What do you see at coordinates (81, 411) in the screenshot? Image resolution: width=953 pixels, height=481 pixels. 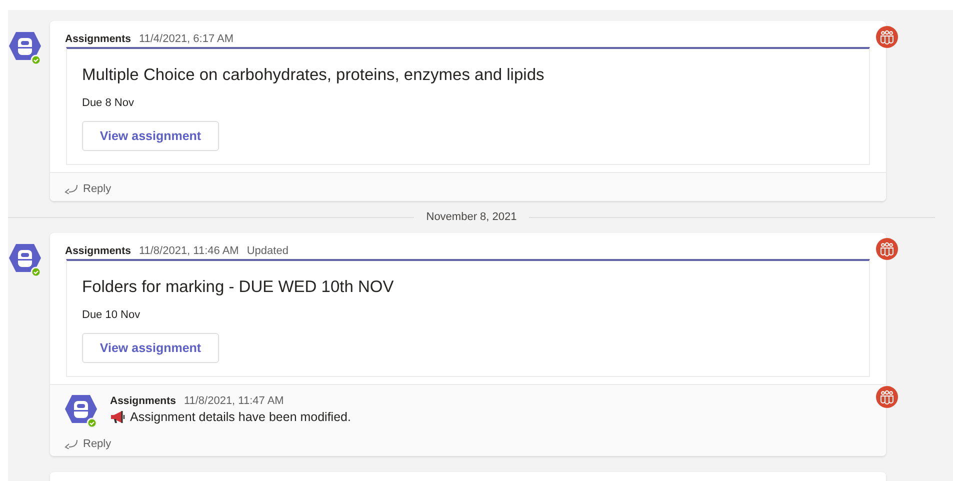 I see `backpack-avatar-icon` at bounding box center [81, 411].